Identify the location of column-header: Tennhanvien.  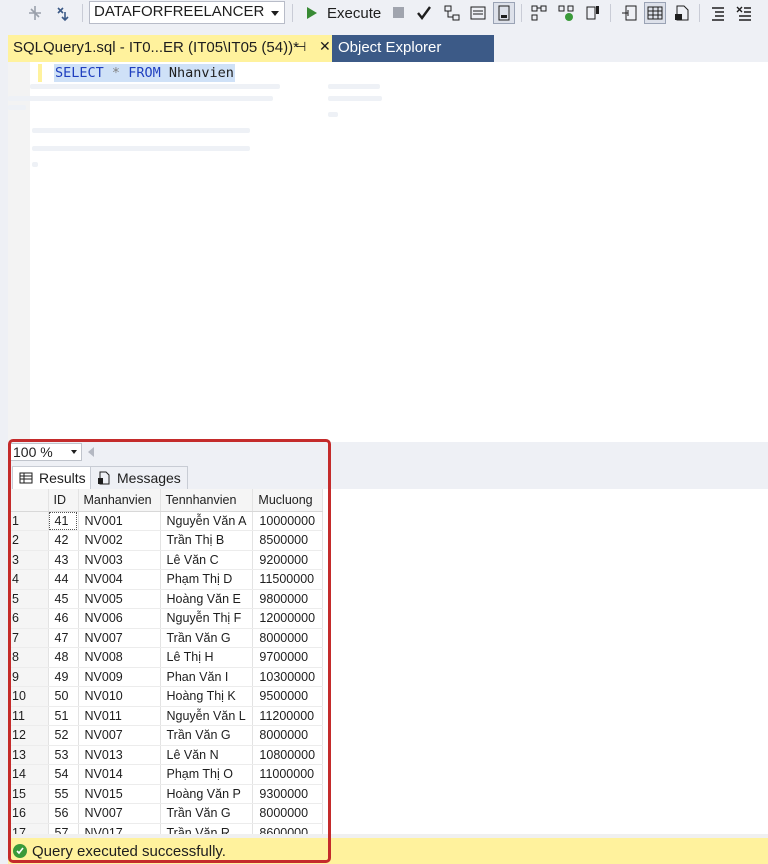
(207, 500).